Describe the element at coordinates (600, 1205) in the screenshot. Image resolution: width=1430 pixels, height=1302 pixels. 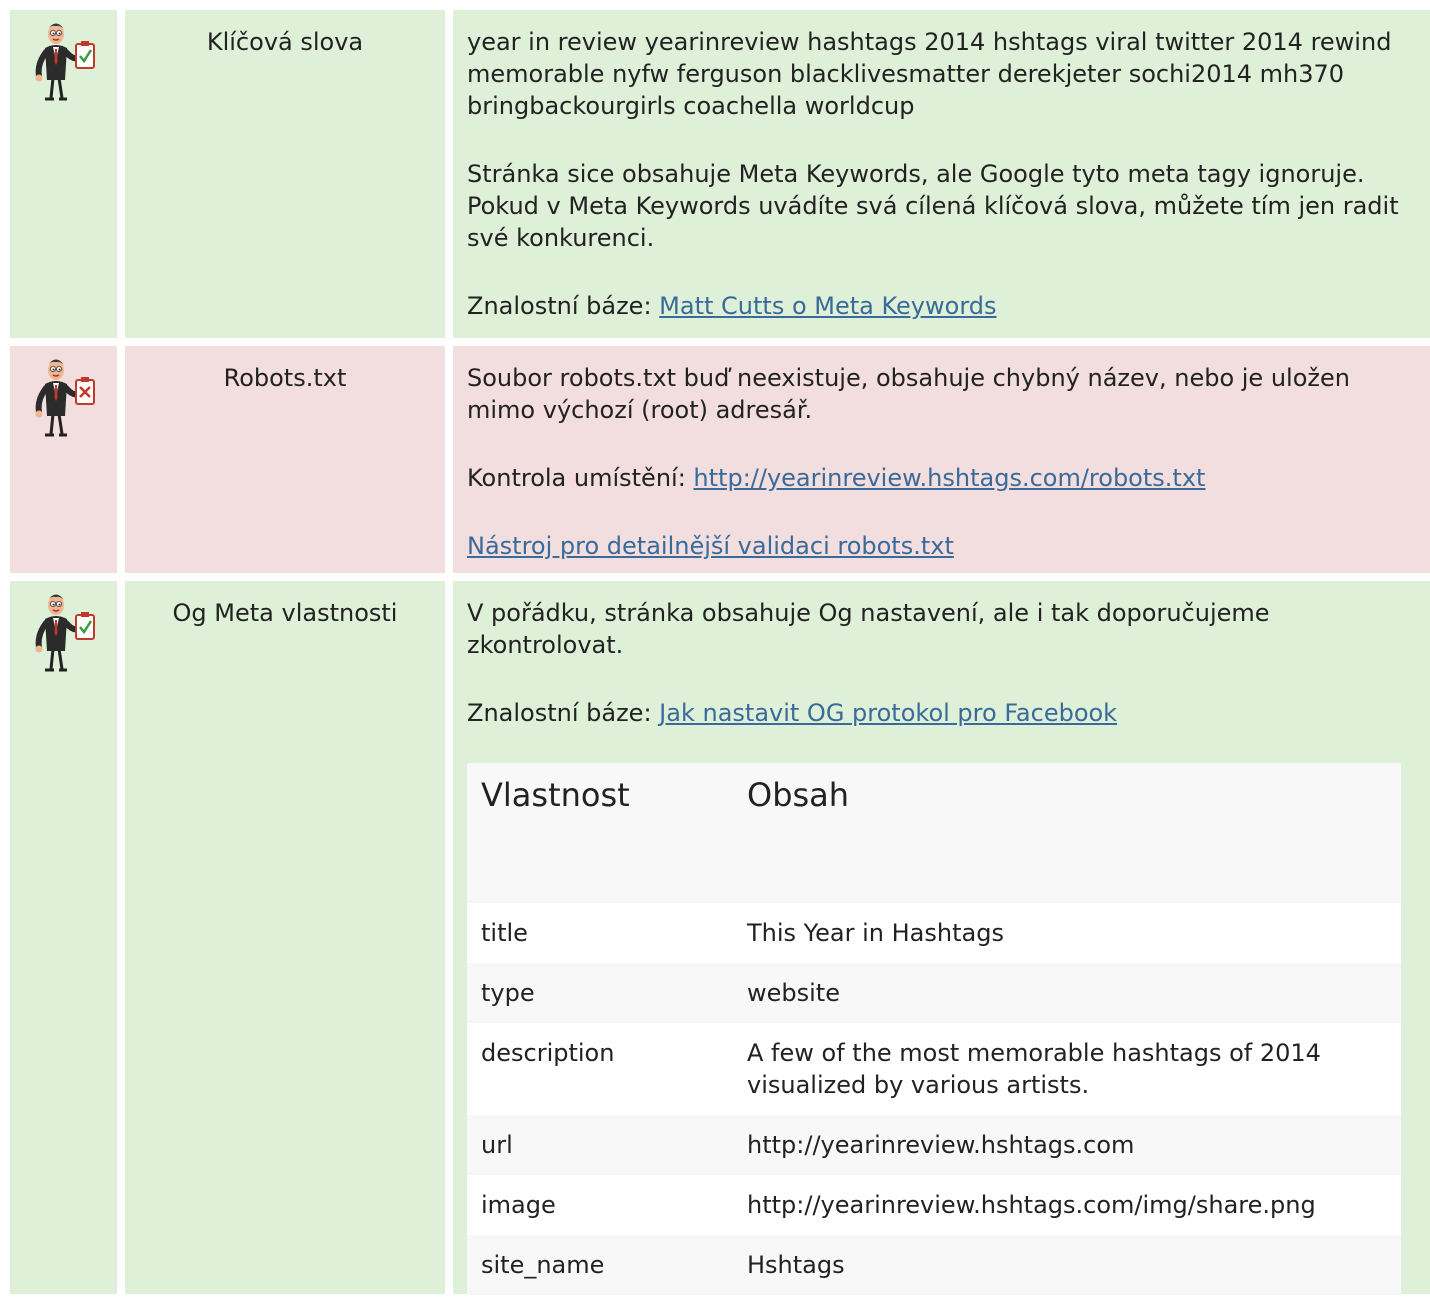
I see `og-property: image` at that location.